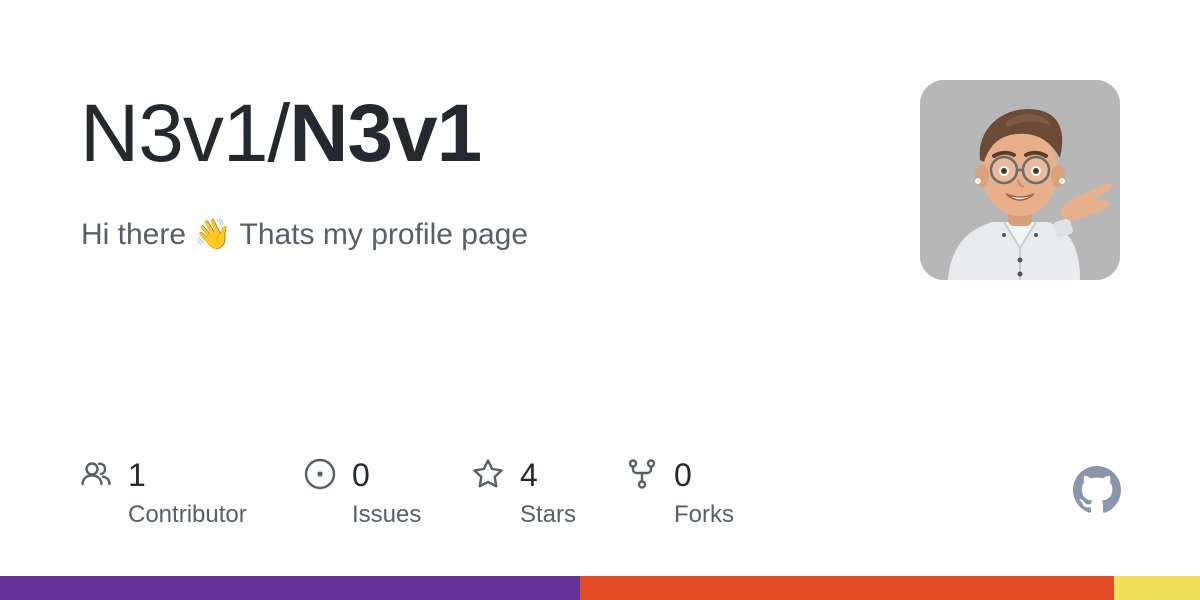 The image size is (1200, 600). Describe the element at coordinates (704, 514) in the screenshot. I see `forks-label: Forks` at that location.